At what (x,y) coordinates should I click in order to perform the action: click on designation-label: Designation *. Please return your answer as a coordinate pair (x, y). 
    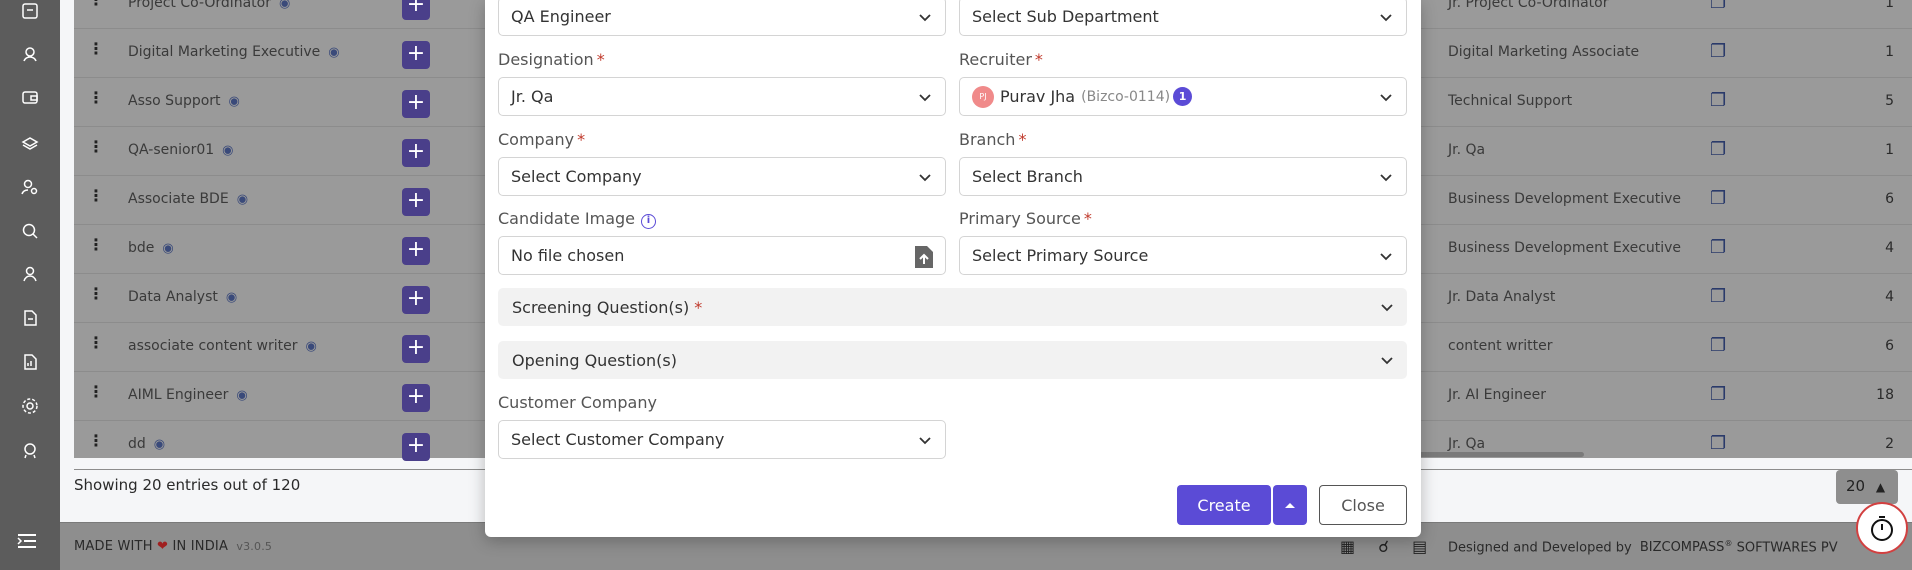
    Looking at the image, I should click on (551, 59).